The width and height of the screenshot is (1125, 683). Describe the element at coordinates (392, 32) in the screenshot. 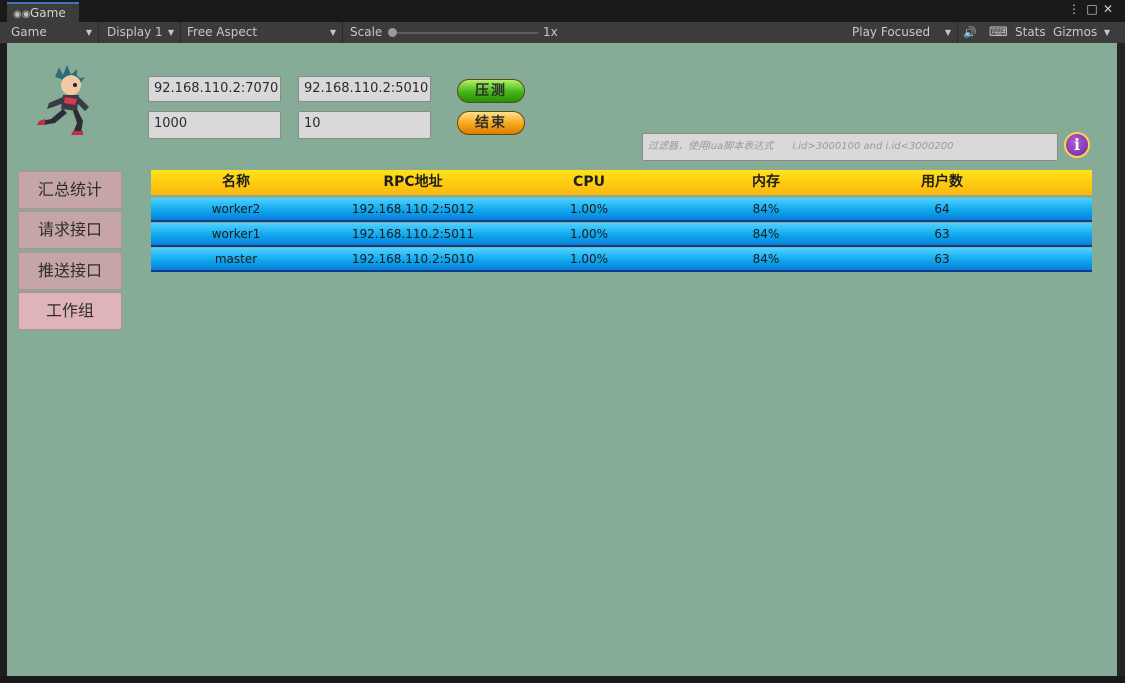

I see `scale-slider-handle` at that location.